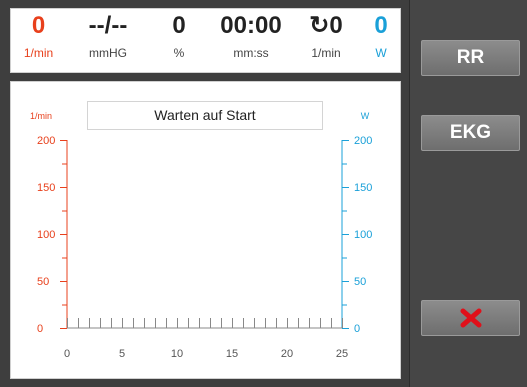 The image size is (527, 387). Describe the element at coordinates (326, 25) in the screenshot. I see `cadence-value: ↻0` at that location.